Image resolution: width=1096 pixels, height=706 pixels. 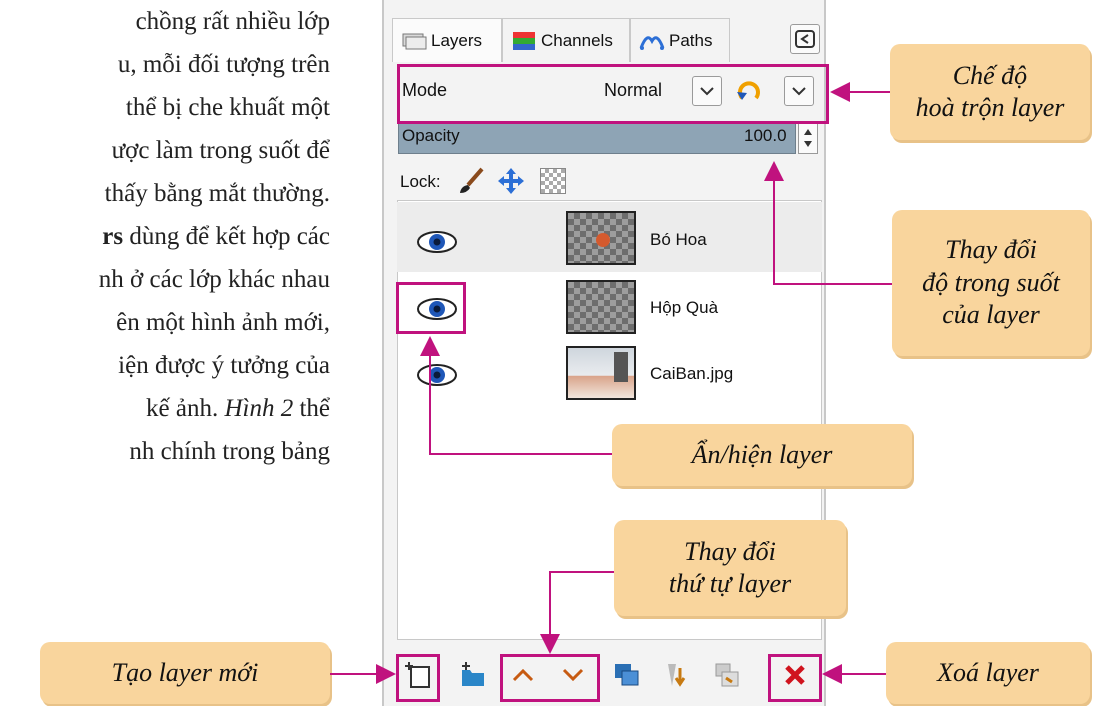 What do you see at coordinates (223, 322) in the screenshot?
I see `body-text-line: ên một hình ảnh mới,` at bounding box center [223, 322].